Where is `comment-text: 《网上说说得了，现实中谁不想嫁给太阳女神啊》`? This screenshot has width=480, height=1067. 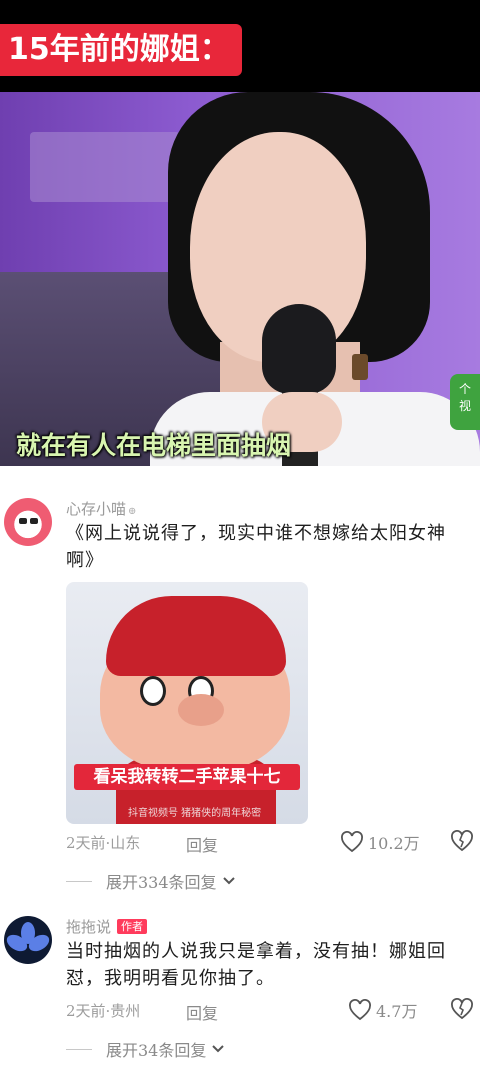 comment-text: 《网上说说得了，现实中谁不想嫁给太阳女神啊》 is located at coordinates (256, 547).